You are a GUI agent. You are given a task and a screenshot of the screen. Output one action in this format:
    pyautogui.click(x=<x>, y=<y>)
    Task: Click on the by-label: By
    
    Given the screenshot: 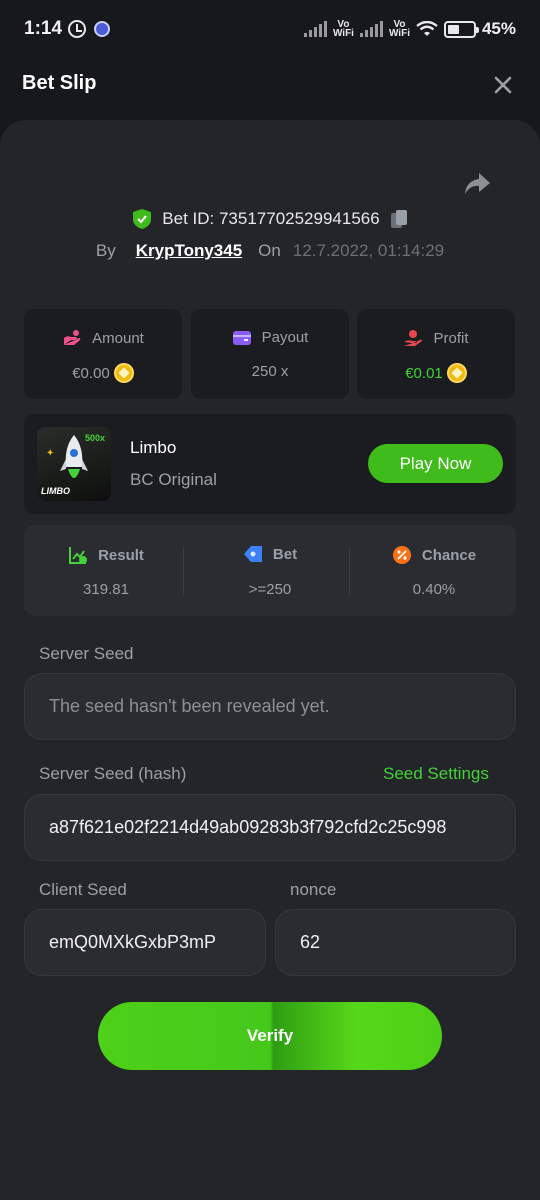 What is the action you would take?
    pyautogui.click(x=105, y=250)
    